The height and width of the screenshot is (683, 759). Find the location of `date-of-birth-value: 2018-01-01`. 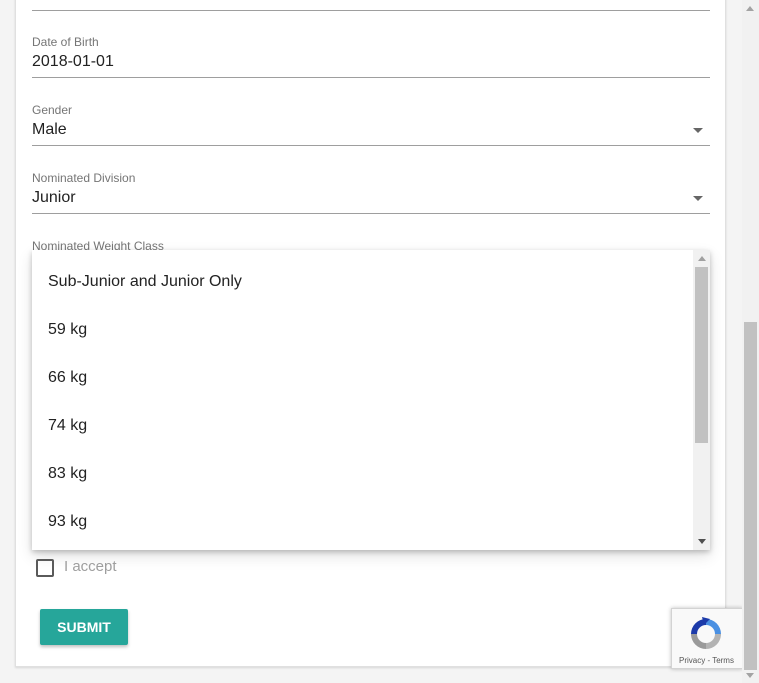

date-of-birth-value: 2018-01-01 is located at coordinates (73, 62).